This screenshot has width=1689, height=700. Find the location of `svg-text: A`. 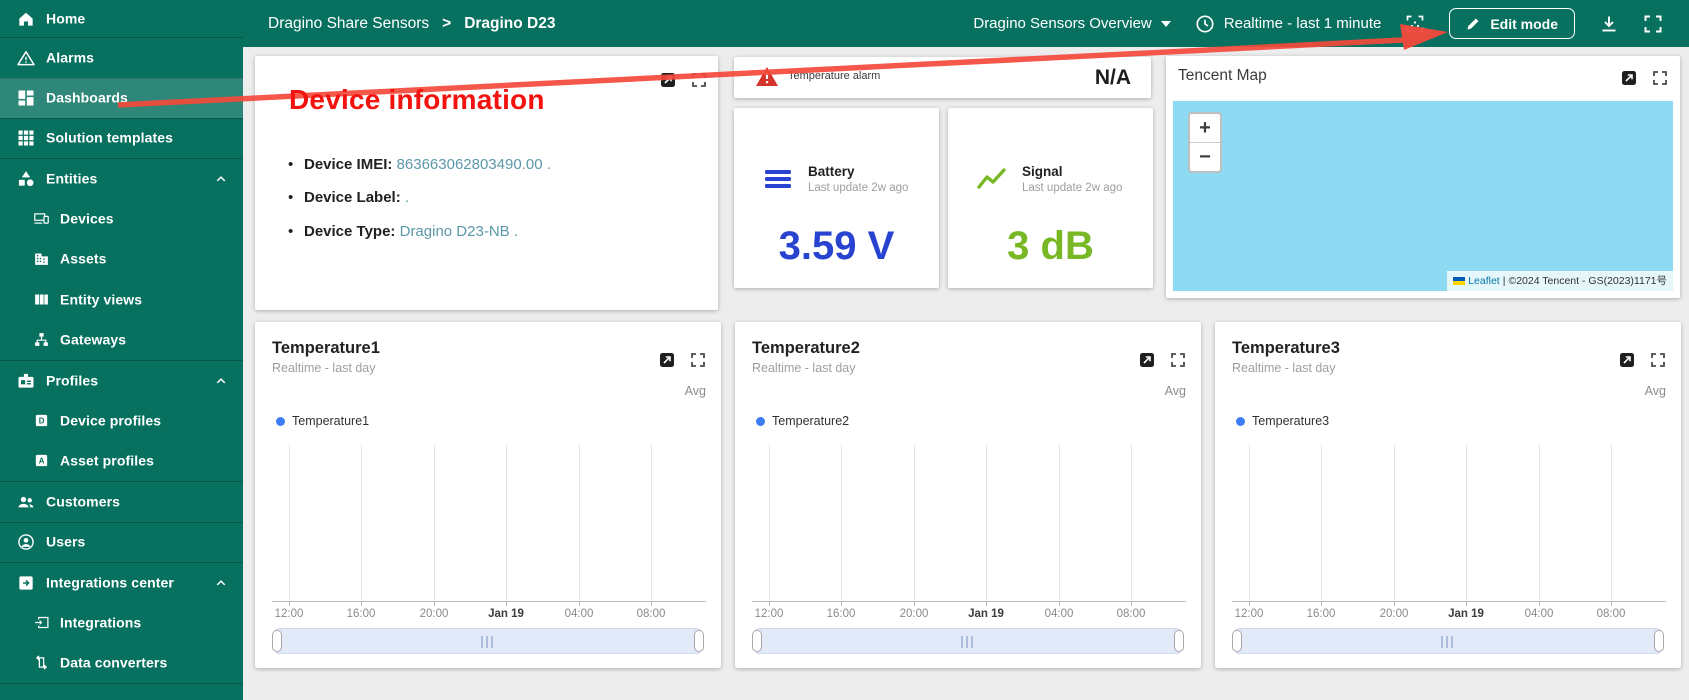

svg-text: A is located at coordinates (42, 461).